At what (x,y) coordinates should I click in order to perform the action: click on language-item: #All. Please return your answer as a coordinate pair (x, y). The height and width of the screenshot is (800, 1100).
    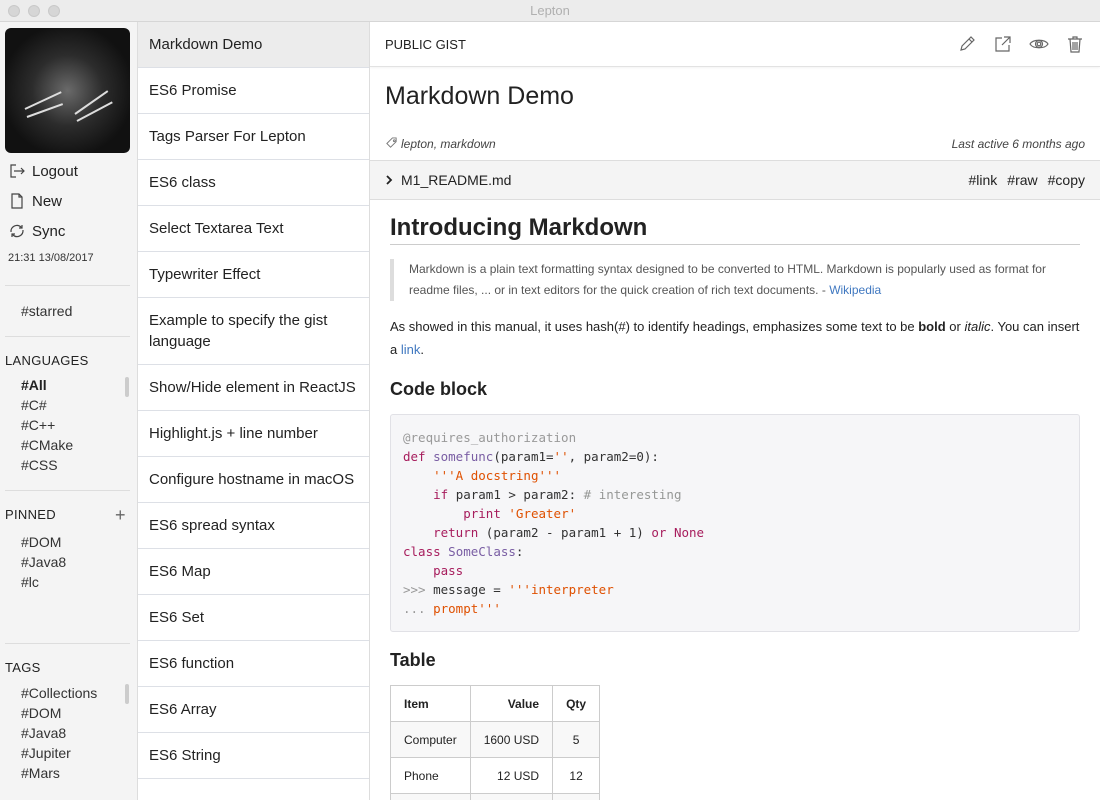
    Looking at the image, I should click on (47, 385).